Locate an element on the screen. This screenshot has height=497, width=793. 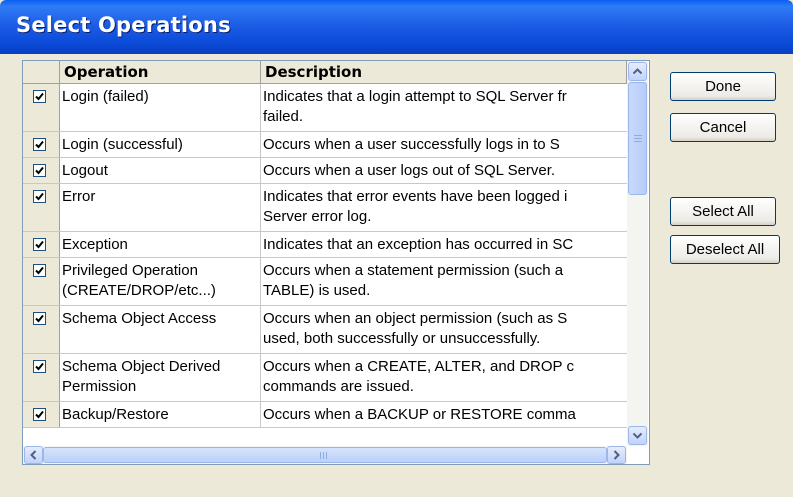
deselect-all-button: Deselect All is located at coordinates (725, 249).